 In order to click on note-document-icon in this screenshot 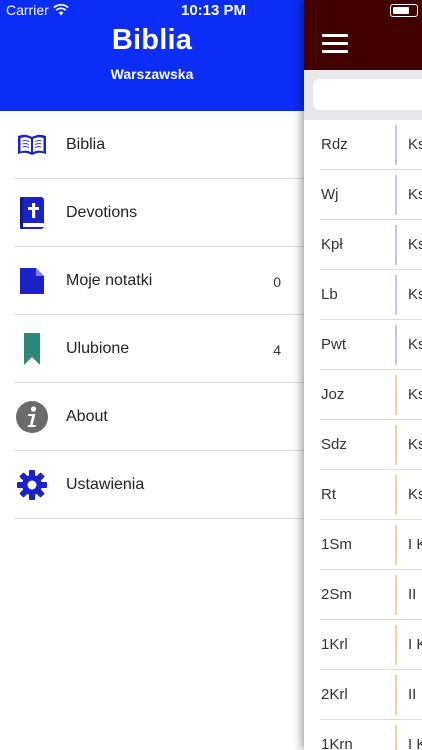, I will do `click(32, 281)`.